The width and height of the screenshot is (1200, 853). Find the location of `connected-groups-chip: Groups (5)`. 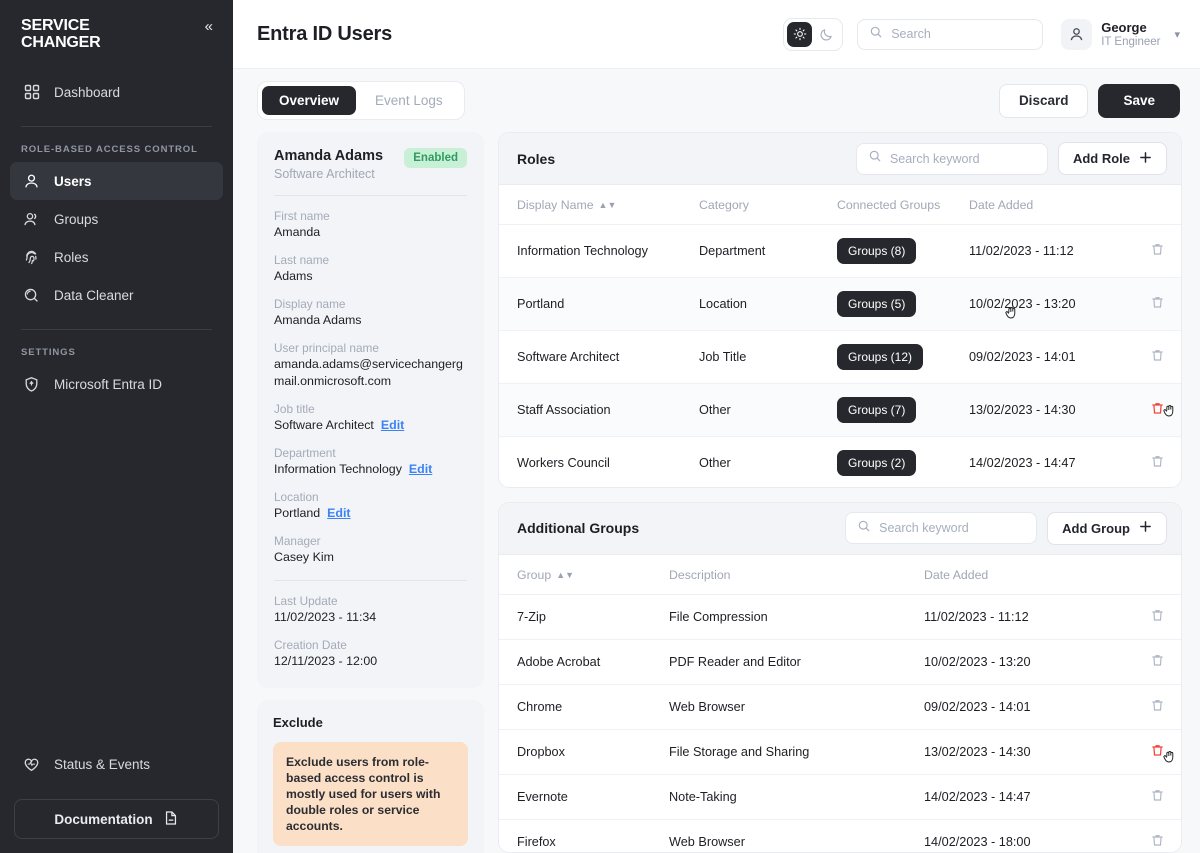

connected-groups-chip: Groups (5) is located at coordinates (877, 304).